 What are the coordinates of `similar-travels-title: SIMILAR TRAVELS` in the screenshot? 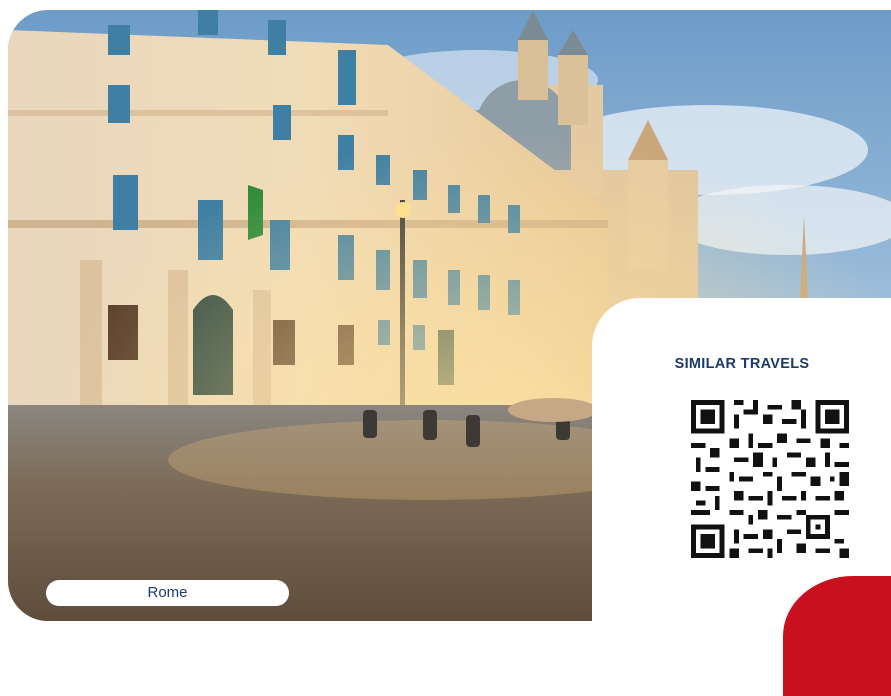 It's located at (742, 364).